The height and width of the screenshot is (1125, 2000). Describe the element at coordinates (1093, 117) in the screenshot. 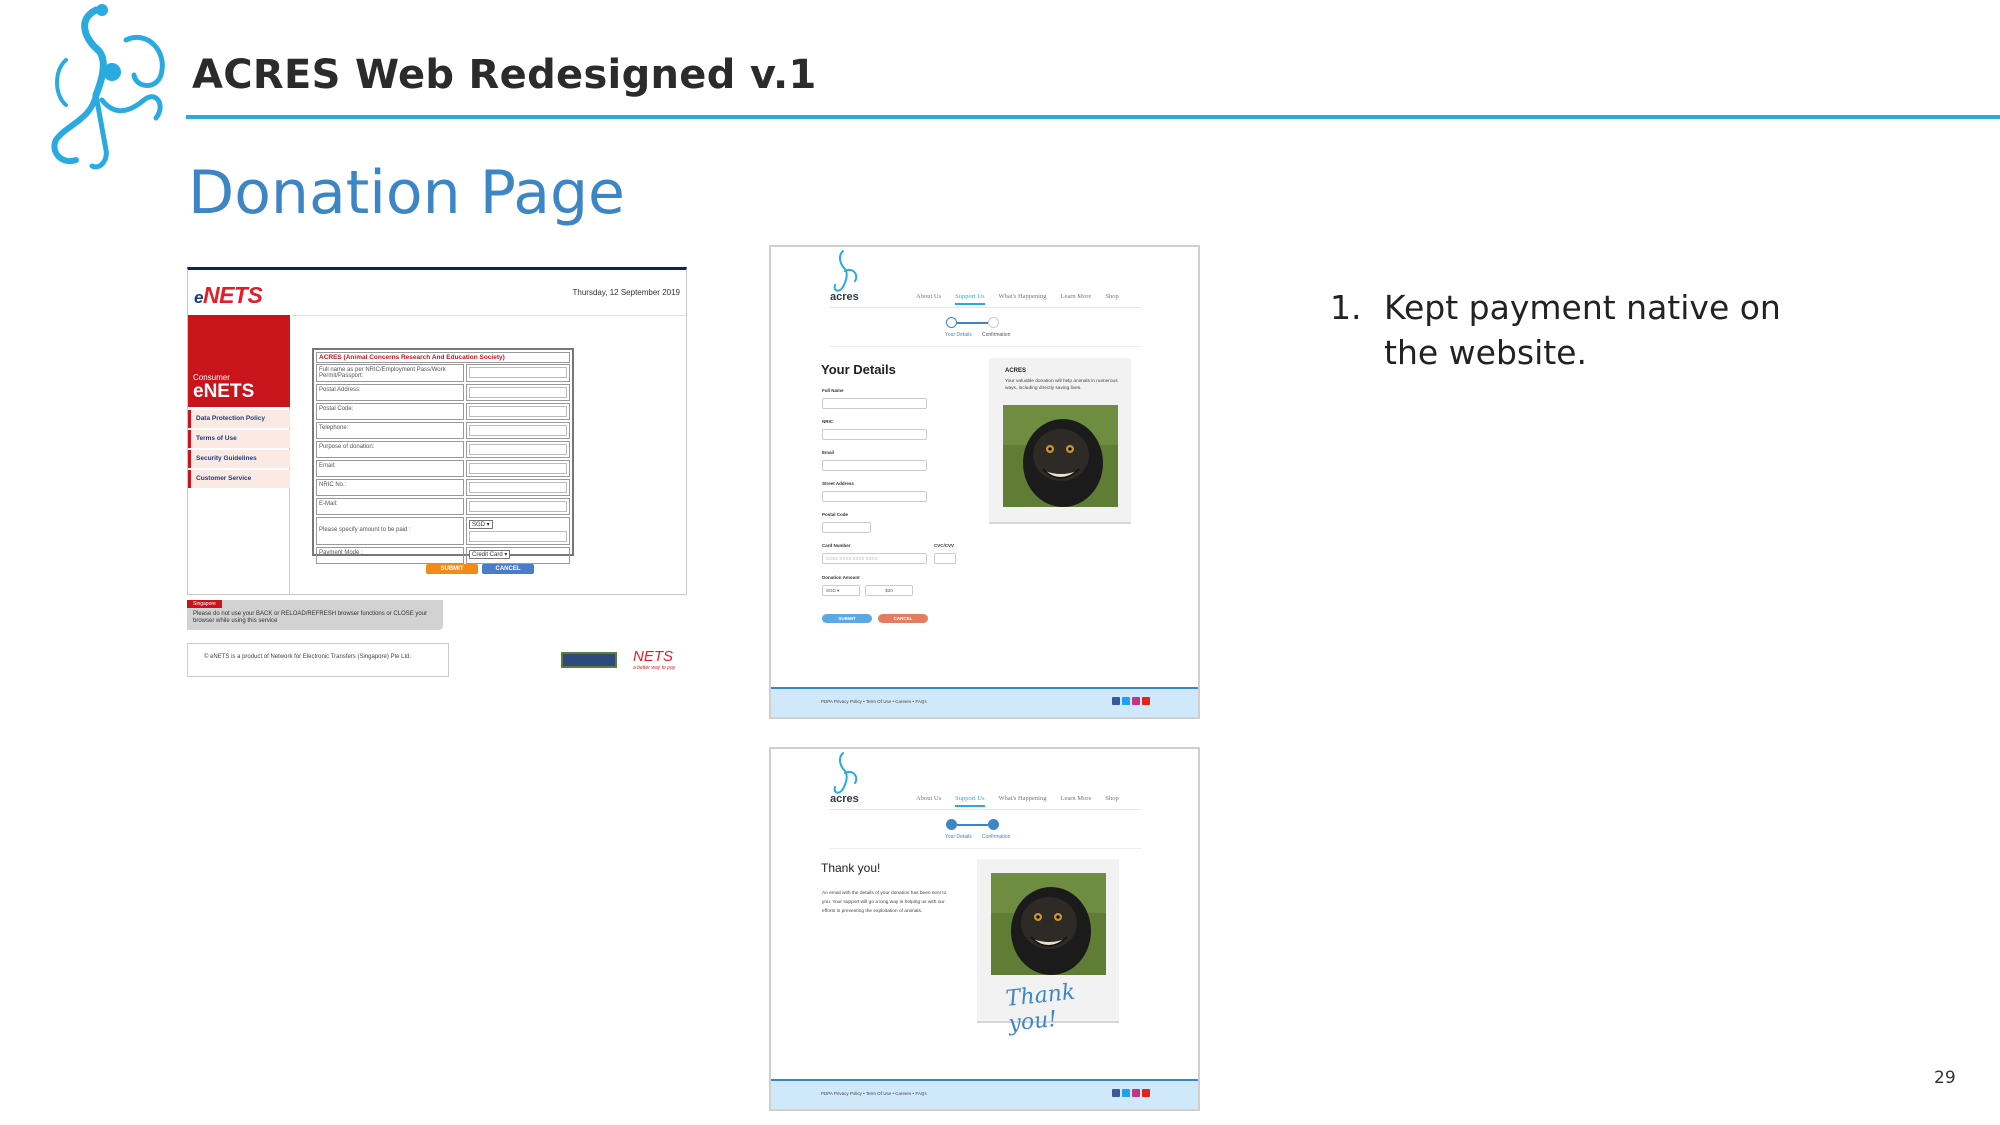

I see `title-divider` at that location.